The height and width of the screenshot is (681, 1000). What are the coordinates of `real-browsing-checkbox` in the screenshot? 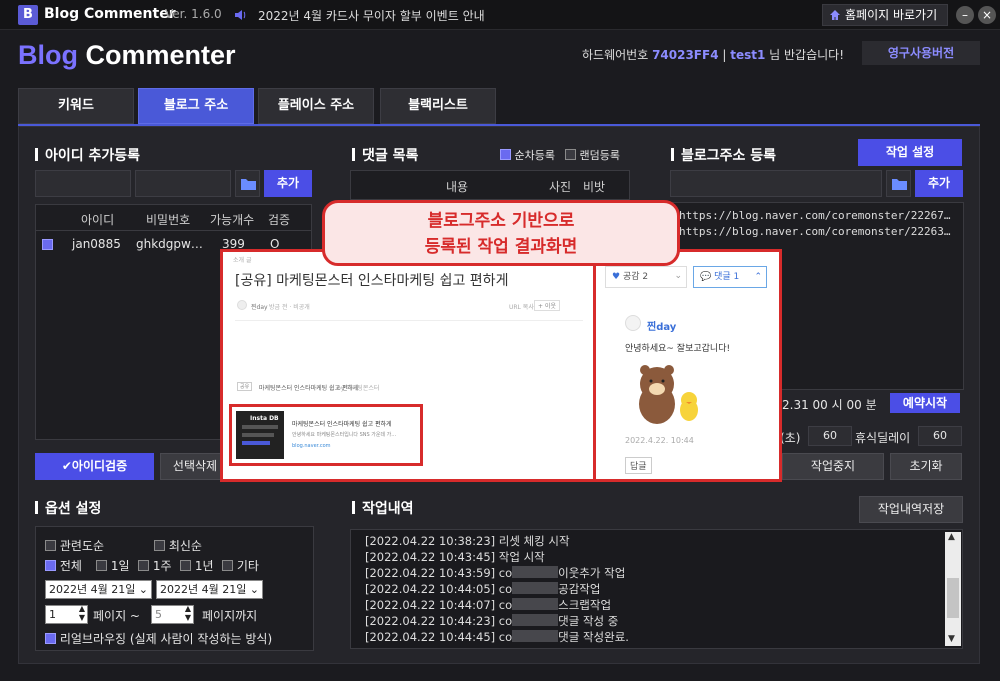 It's located at (50, 638).